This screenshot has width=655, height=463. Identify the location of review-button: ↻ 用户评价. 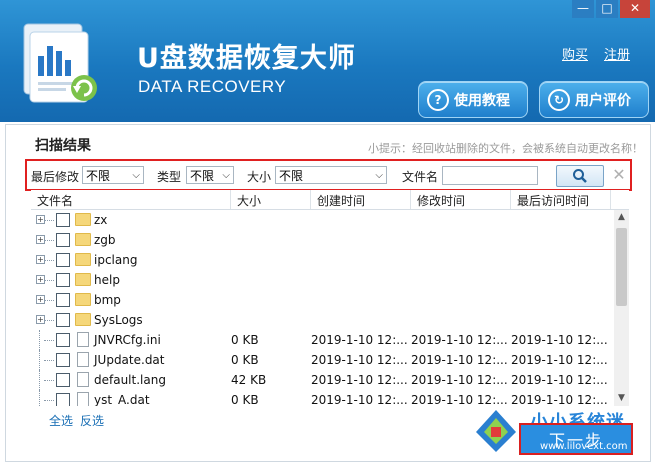
(594, 99).